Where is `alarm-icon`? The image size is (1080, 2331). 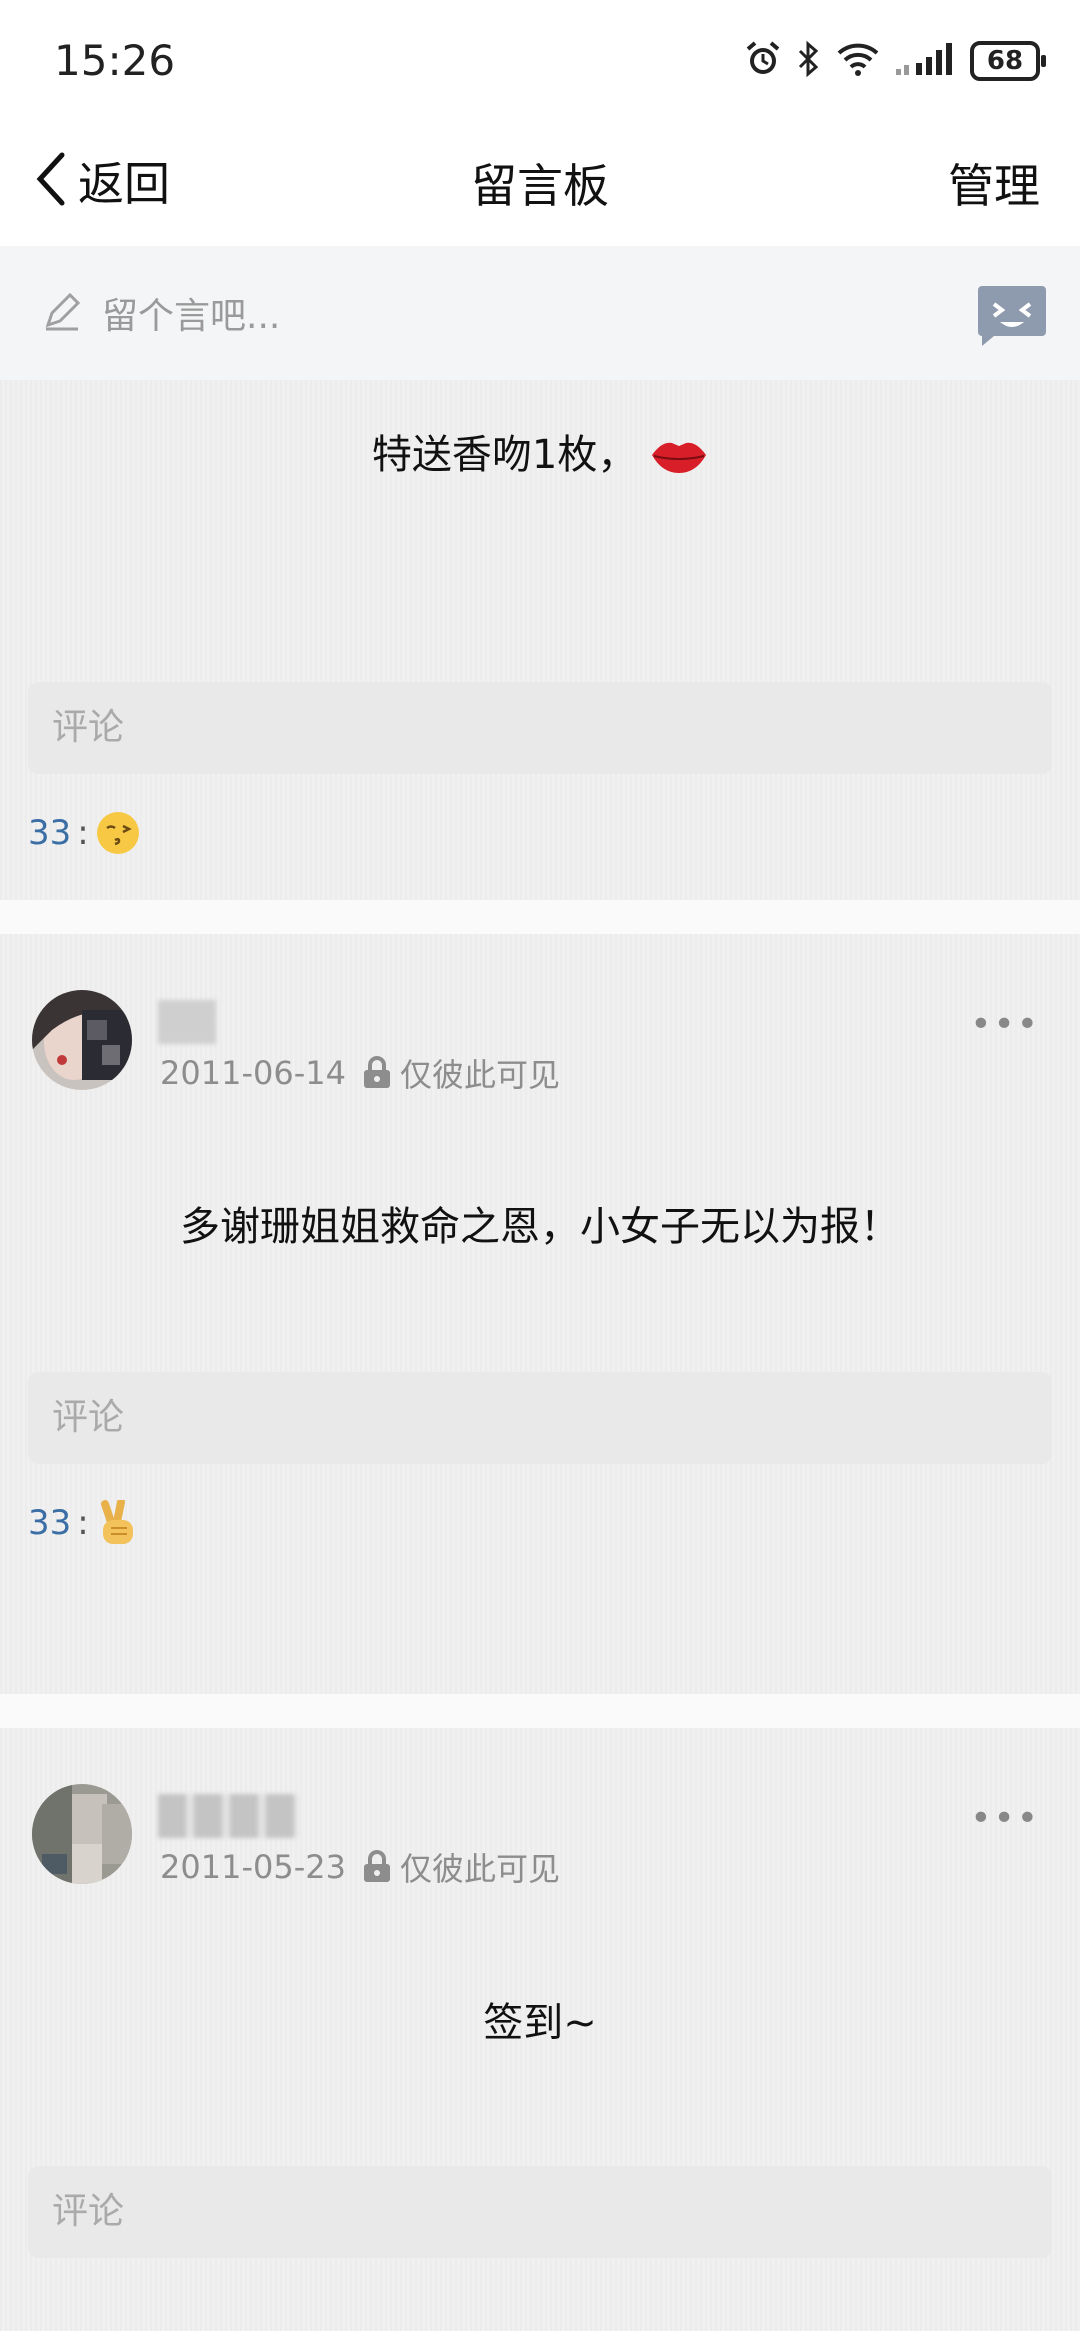 alarm-icon is located at coordinates (763, 61).